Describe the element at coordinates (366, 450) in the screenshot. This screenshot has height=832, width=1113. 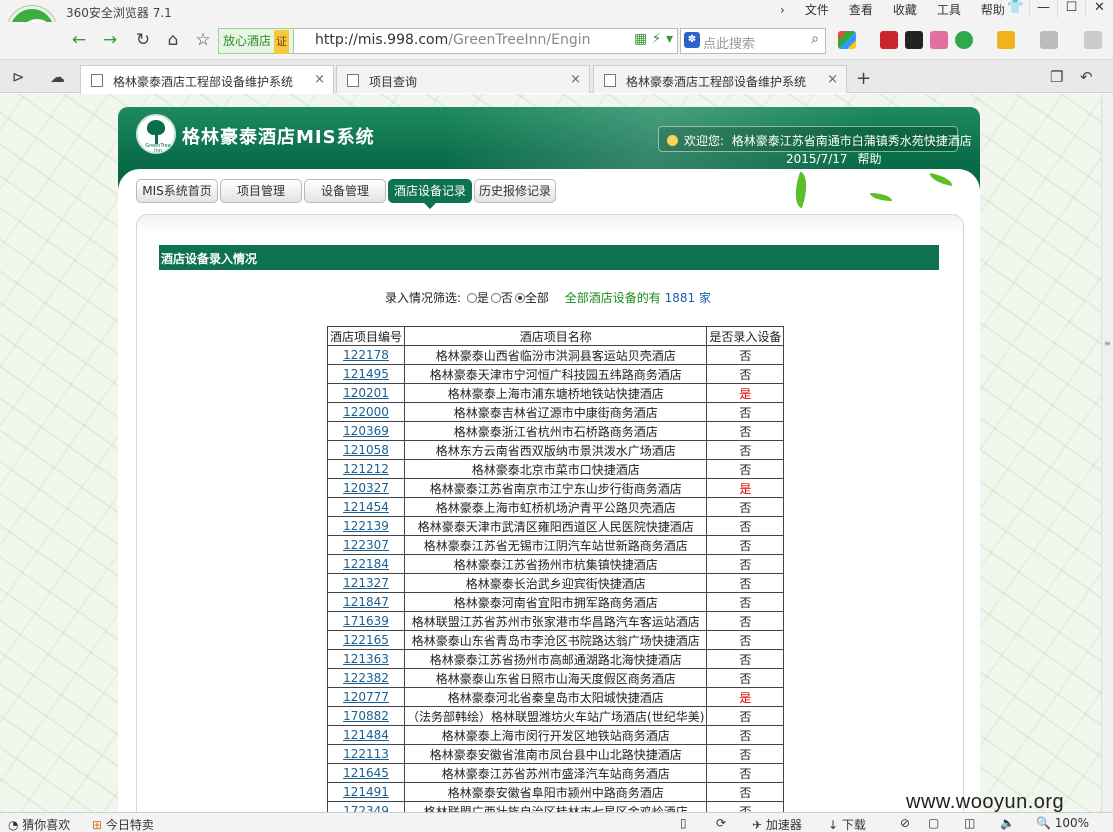
I see `hotel-code-link: 121058` at that location.